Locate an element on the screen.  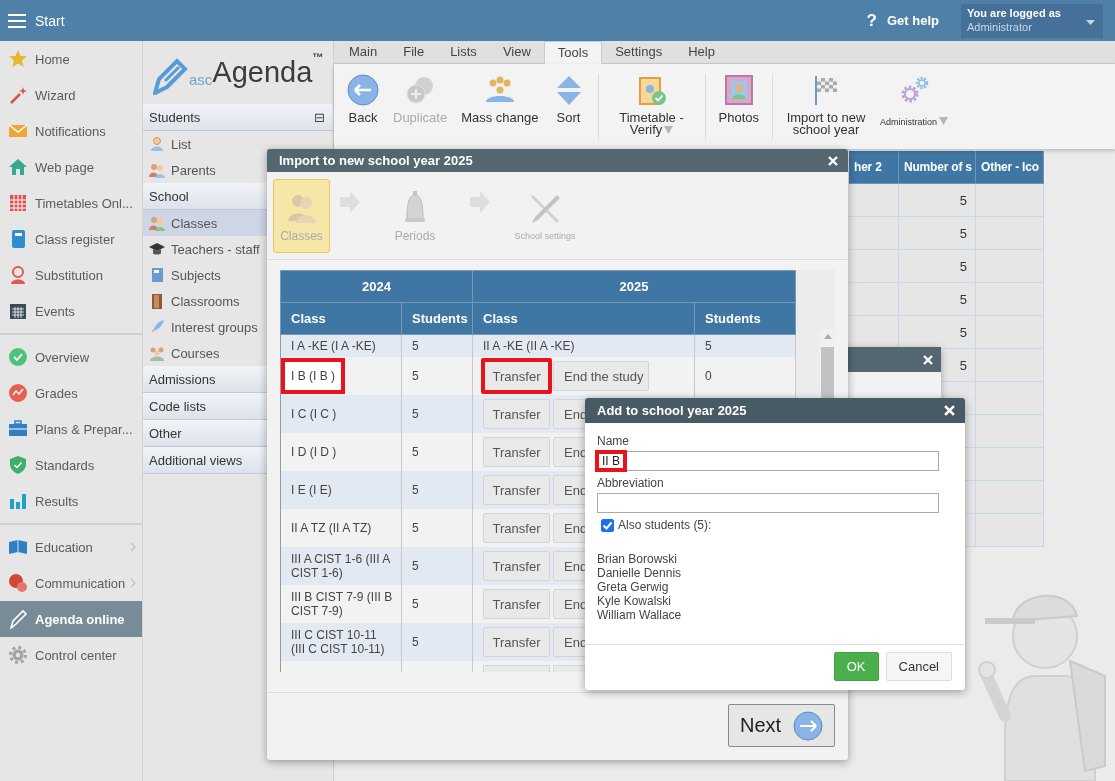
group-icon is located at coordinates (157, 353).